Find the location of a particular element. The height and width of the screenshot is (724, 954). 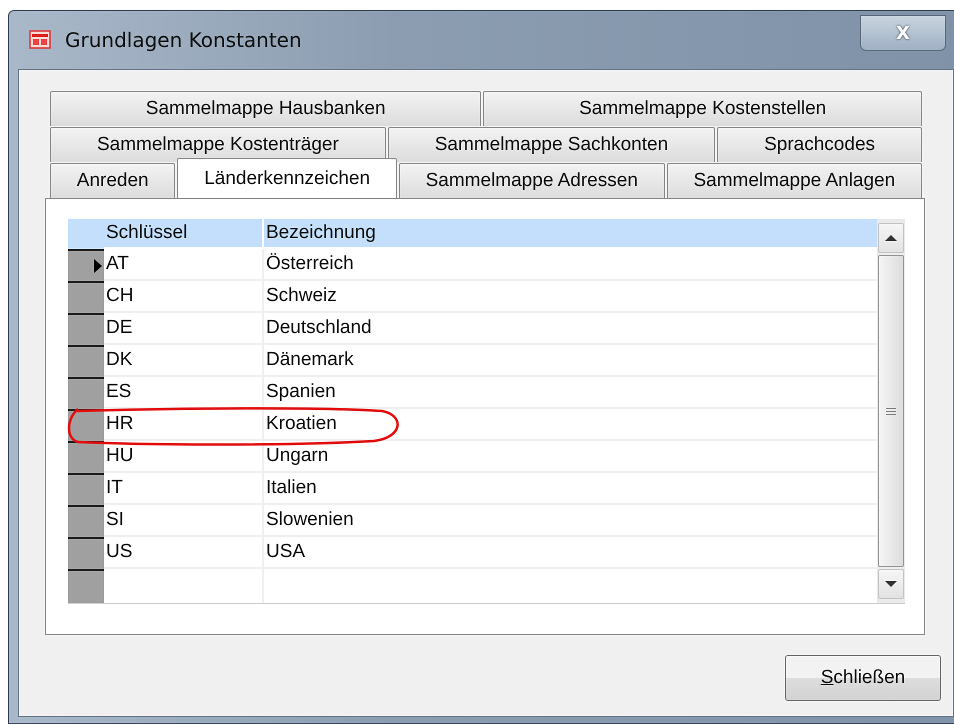

table-cell: Spanien is located at coordinates (570, 393).